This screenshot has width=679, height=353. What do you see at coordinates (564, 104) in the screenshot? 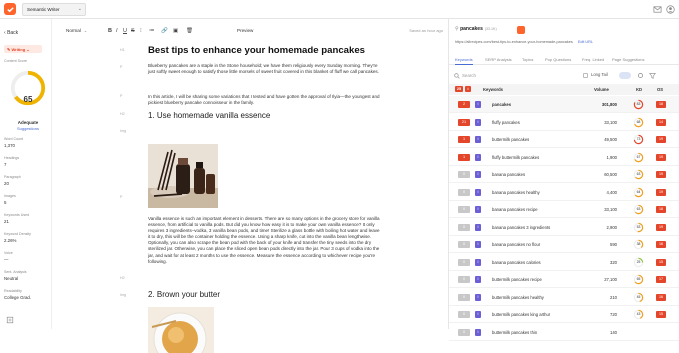
I see `keyword-row: 2 Ipancakes 301,800 83 18` at bounding box center [564, 104].